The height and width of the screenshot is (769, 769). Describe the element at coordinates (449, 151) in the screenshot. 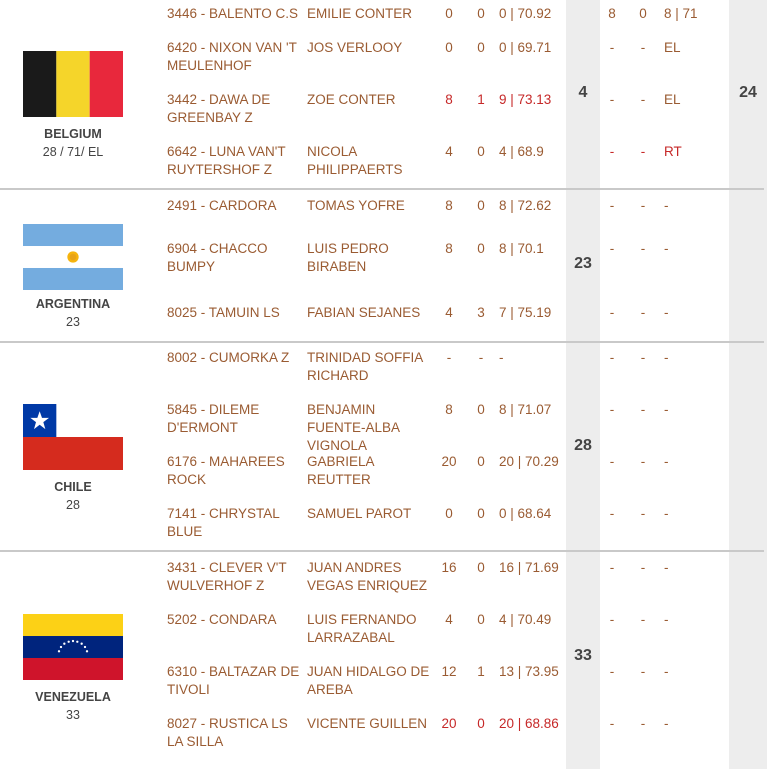

I see `round1-fence-faults: 4` at that location.